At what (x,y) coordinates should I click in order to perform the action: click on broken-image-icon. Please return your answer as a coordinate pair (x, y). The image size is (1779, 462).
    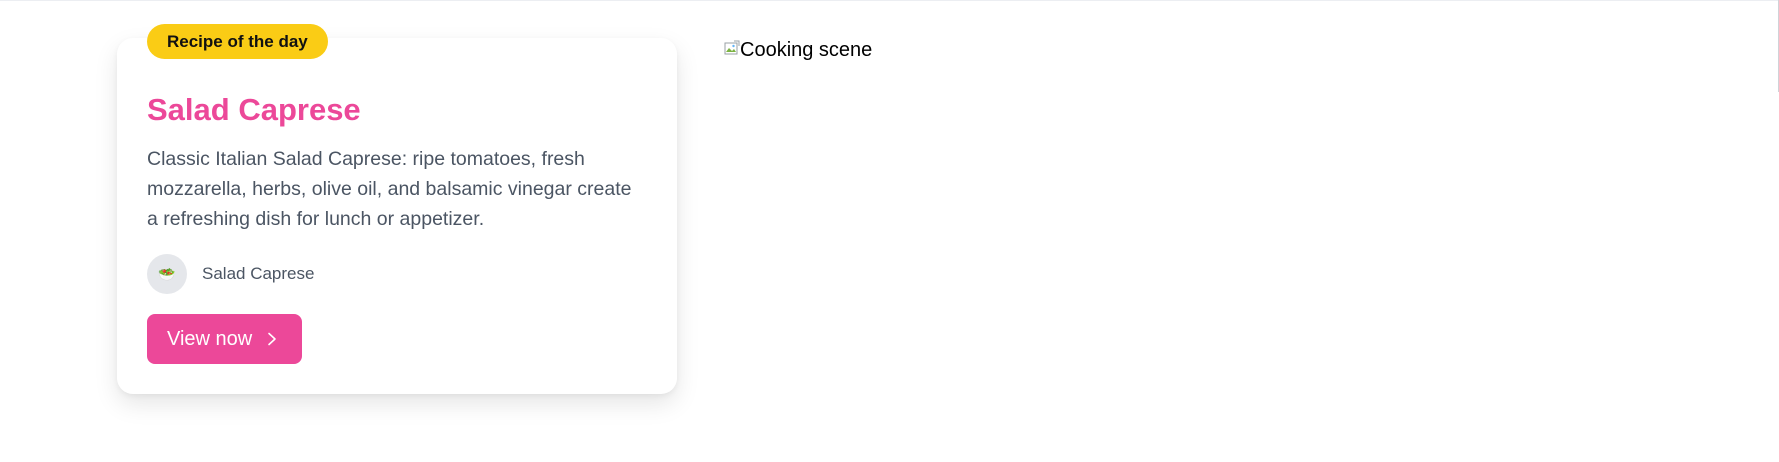
    Looking at the image, I should click on (732, 48).